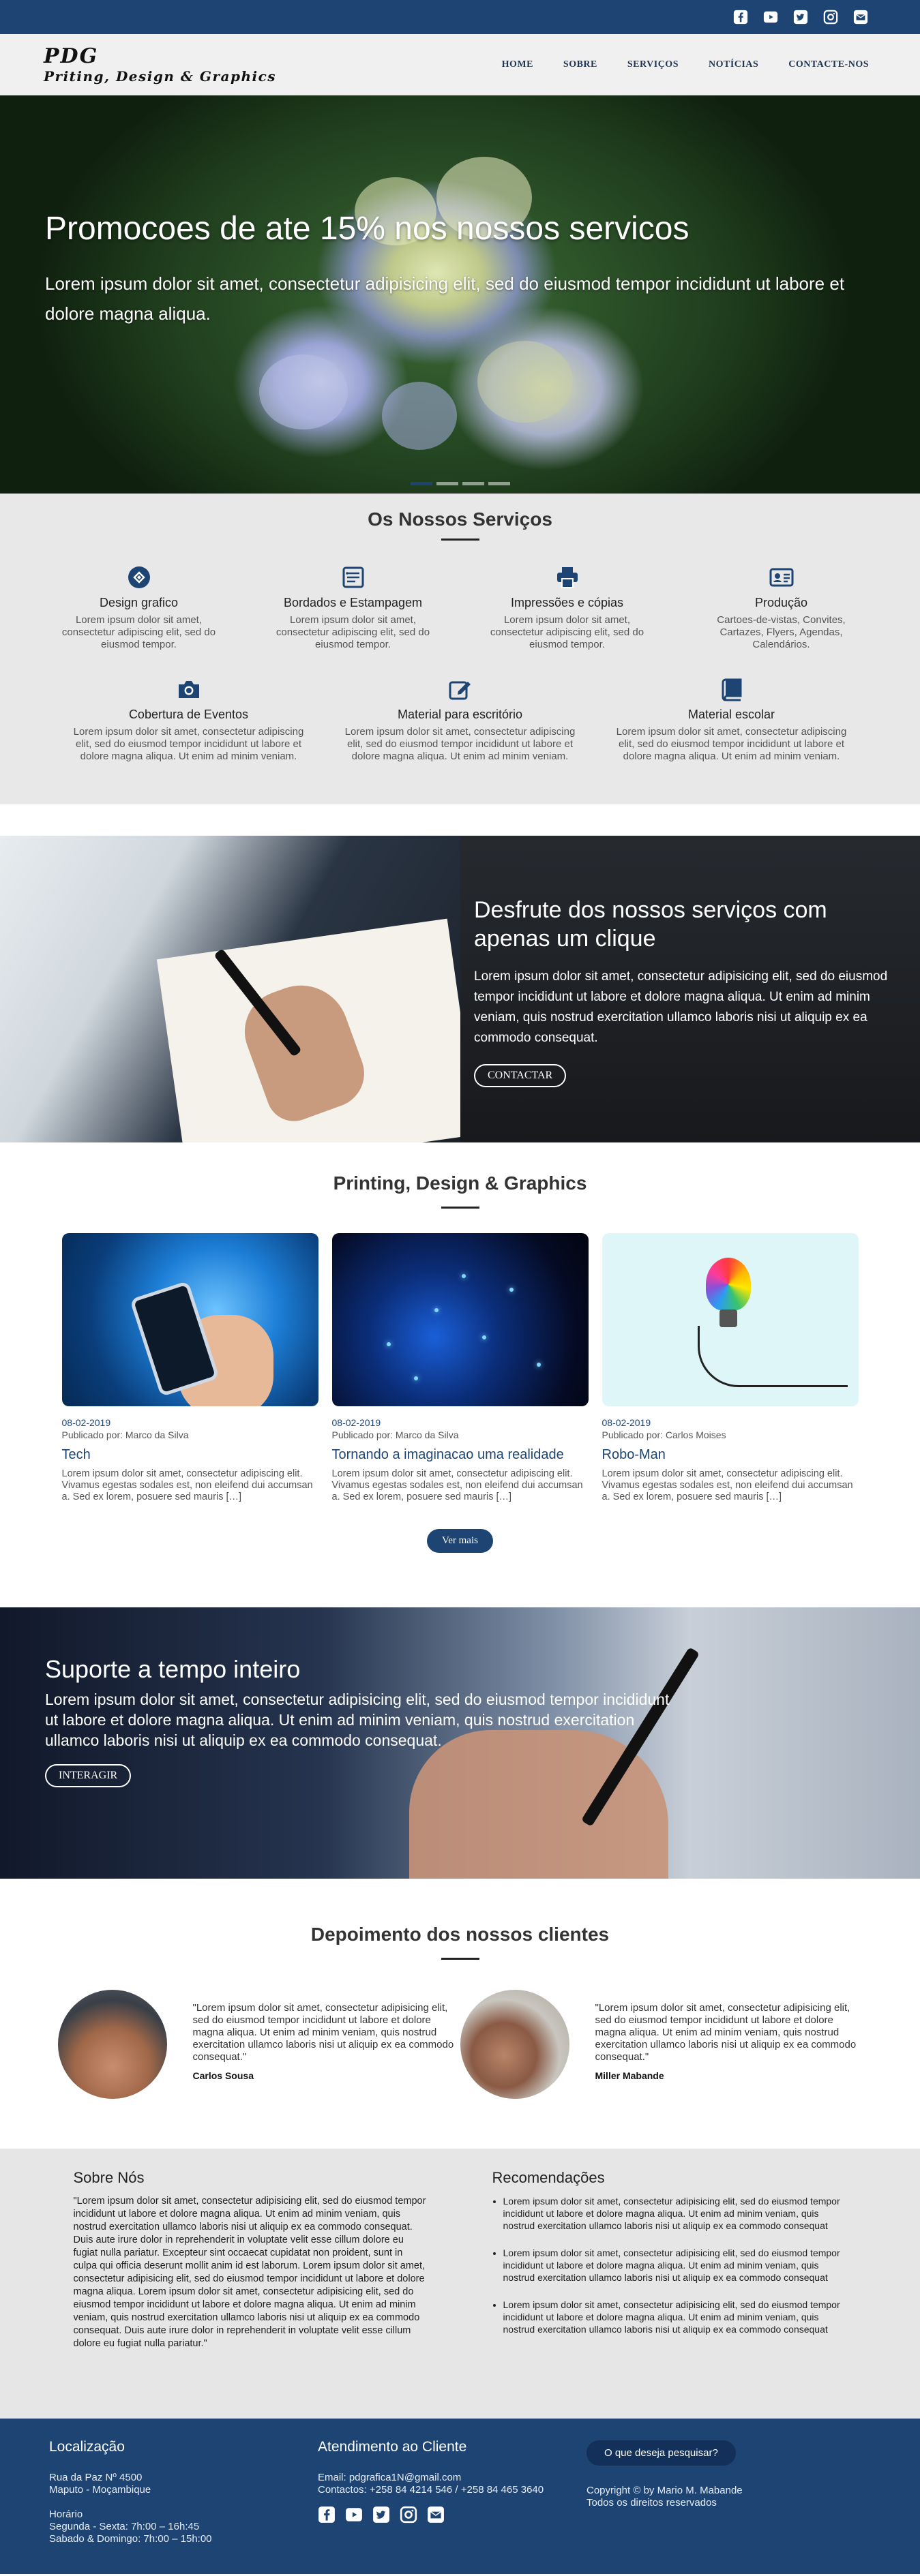 The height and width of the screenshot is (2576, 920). Describe the element at coordinates (781, 602) in the screenshot. I see `service-title: Produção` at that location.